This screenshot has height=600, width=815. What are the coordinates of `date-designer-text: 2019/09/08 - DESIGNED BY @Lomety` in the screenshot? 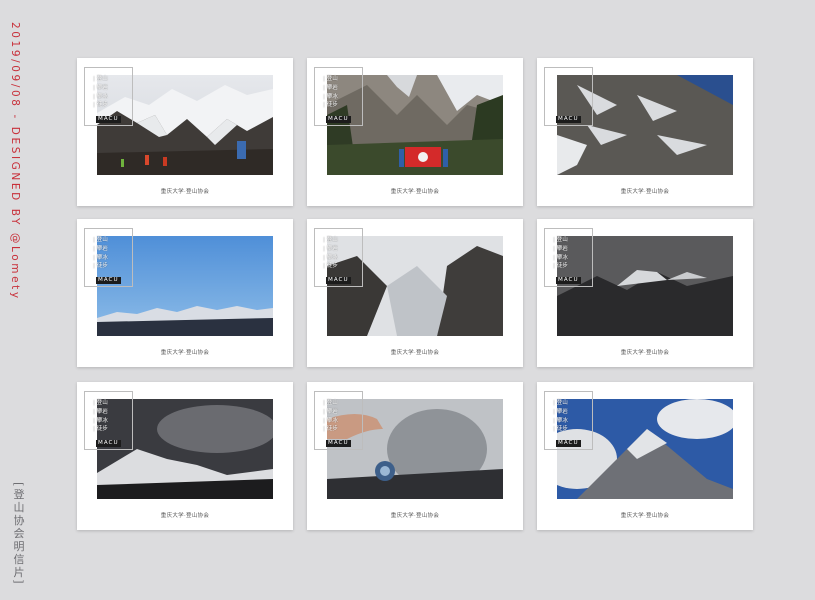 It's located at (15, 161).